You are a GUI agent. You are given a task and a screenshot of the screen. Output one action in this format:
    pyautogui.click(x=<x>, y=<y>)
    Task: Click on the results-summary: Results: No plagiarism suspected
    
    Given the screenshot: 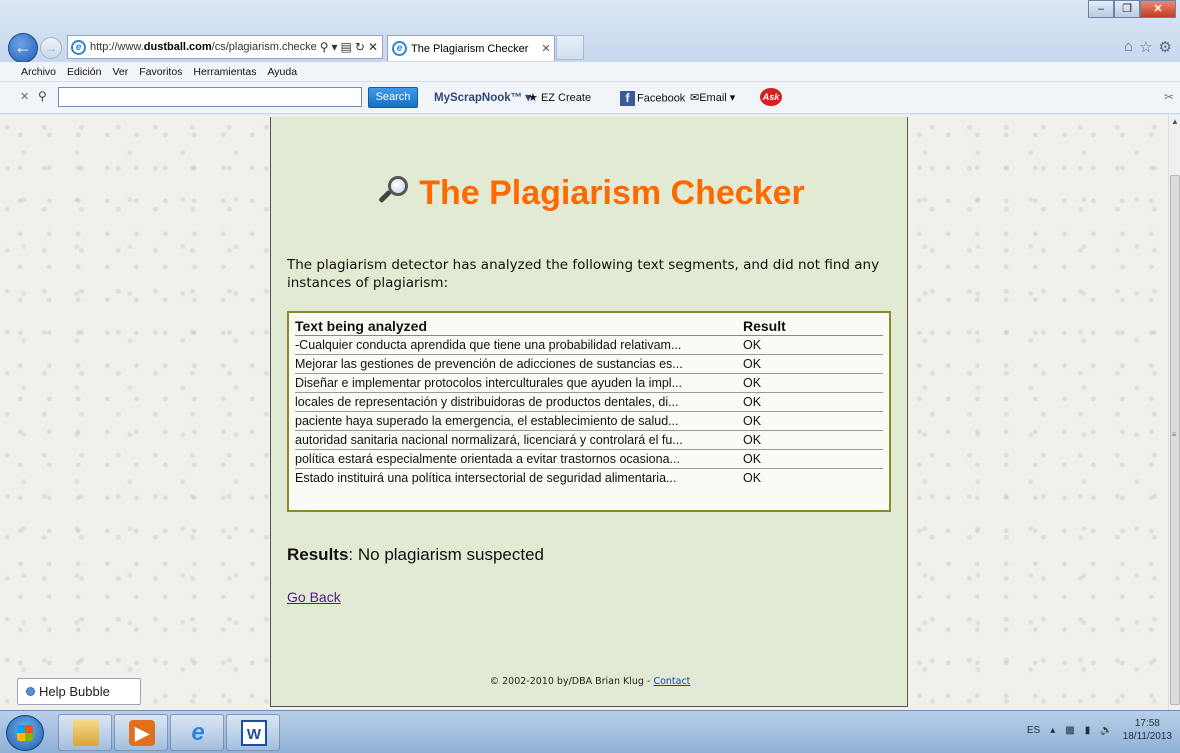 What is the action you would take?
    pyautogui.click(x=415, y=555)
    